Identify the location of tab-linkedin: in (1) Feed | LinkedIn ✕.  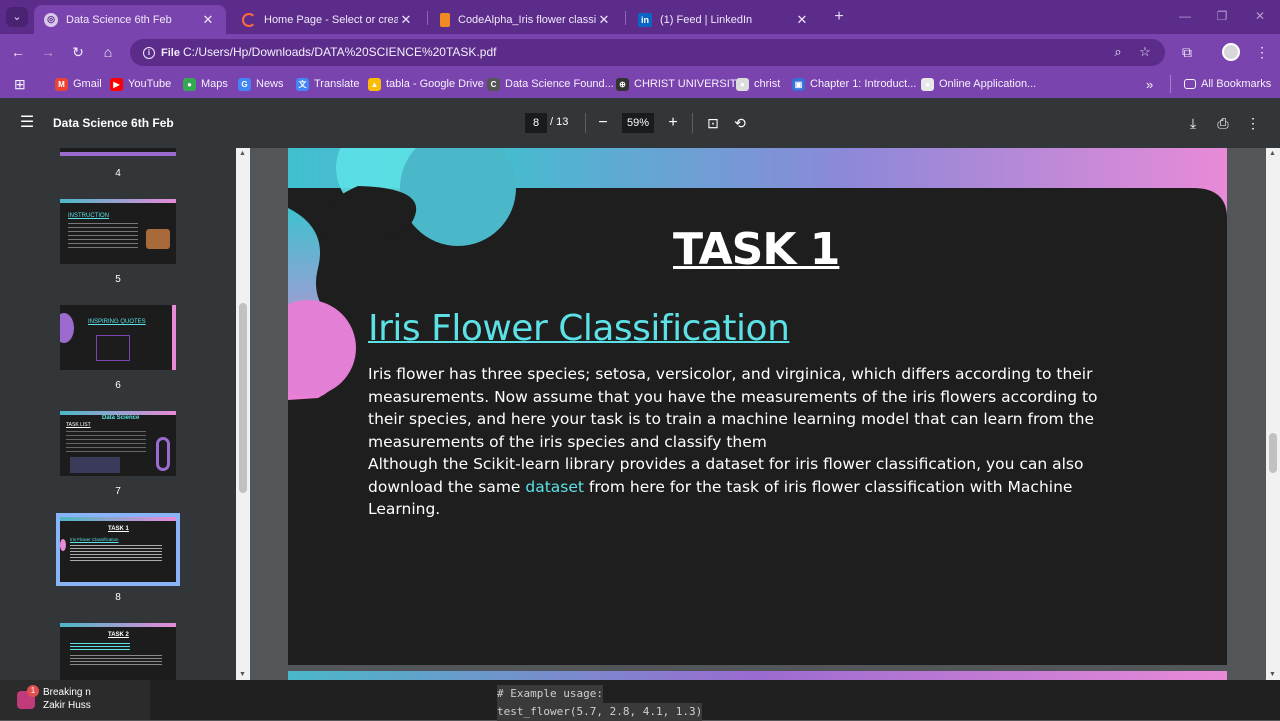
(724, 19).